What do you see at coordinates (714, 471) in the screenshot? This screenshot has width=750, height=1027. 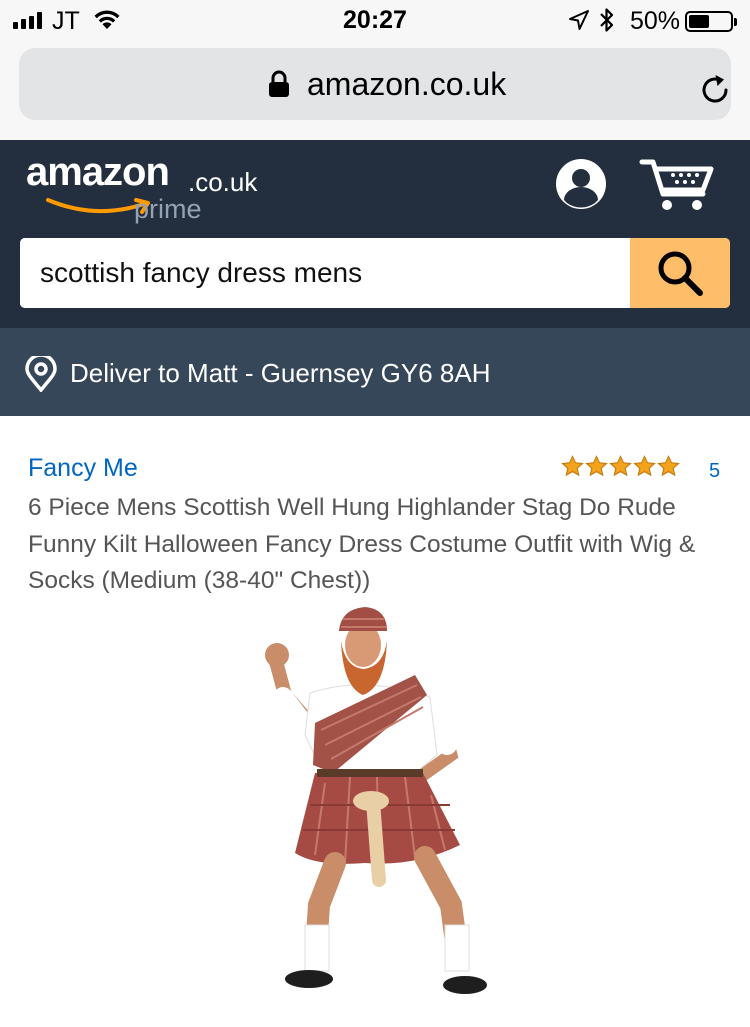 I see `rating-count: 5` at bounding box center [714, 471].